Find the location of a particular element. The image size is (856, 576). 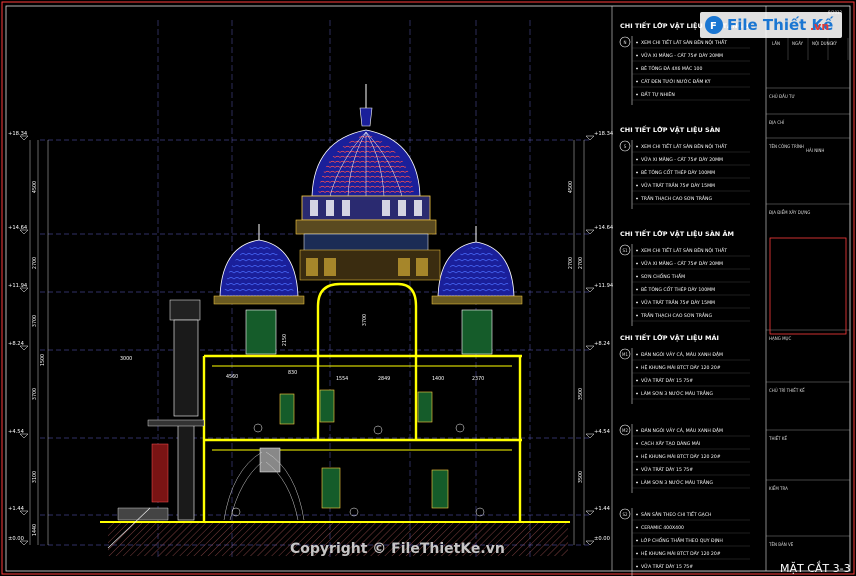

room-dimension: 3000 is located at coordinates (126, 359).